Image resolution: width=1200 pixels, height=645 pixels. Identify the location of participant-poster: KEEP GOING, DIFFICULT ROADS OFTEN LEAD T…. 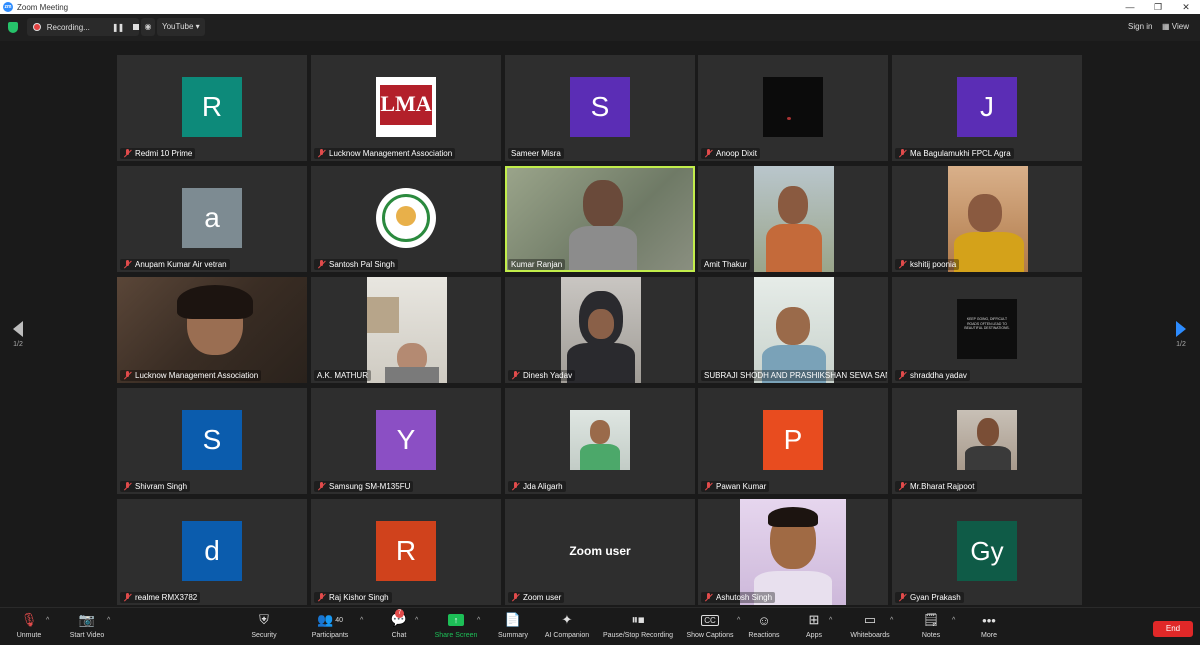
(987, 329).